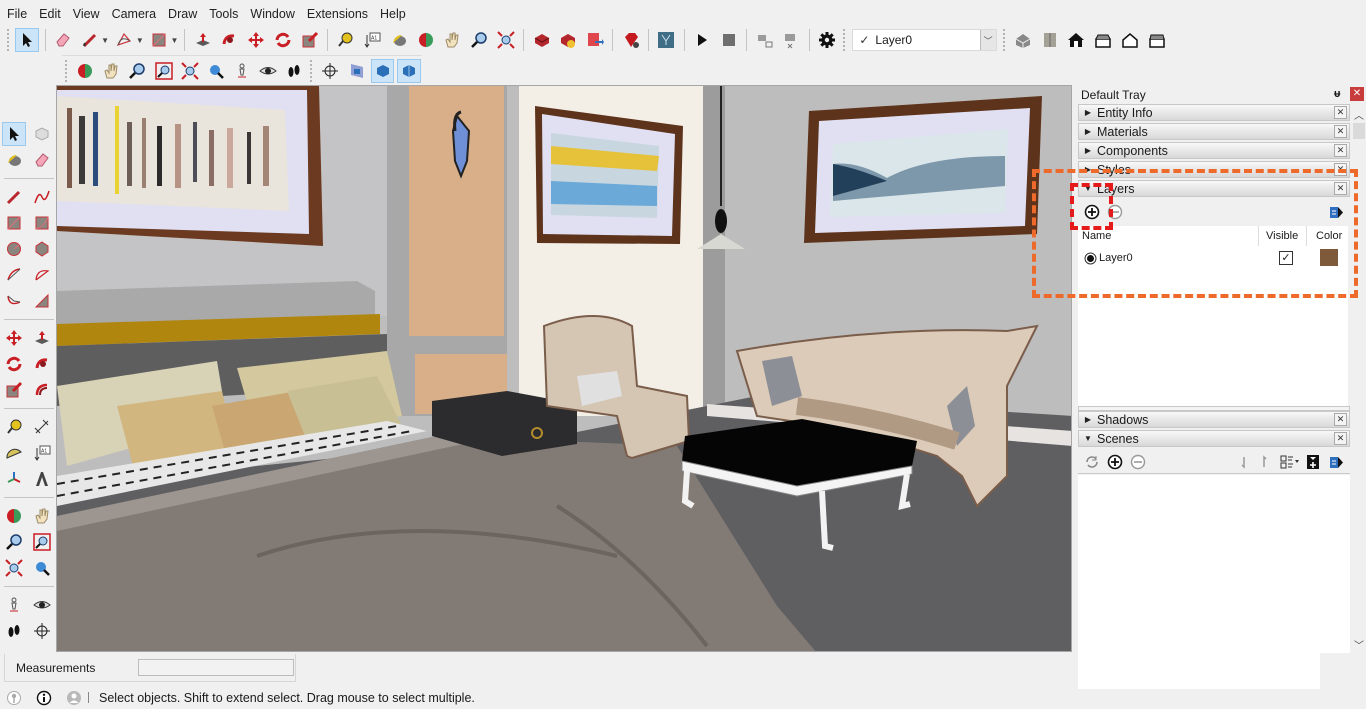  What do you see at coordinates (42, 301) in the screenshot?
I see `pie-tool-button` at bounding box center [42, 301].